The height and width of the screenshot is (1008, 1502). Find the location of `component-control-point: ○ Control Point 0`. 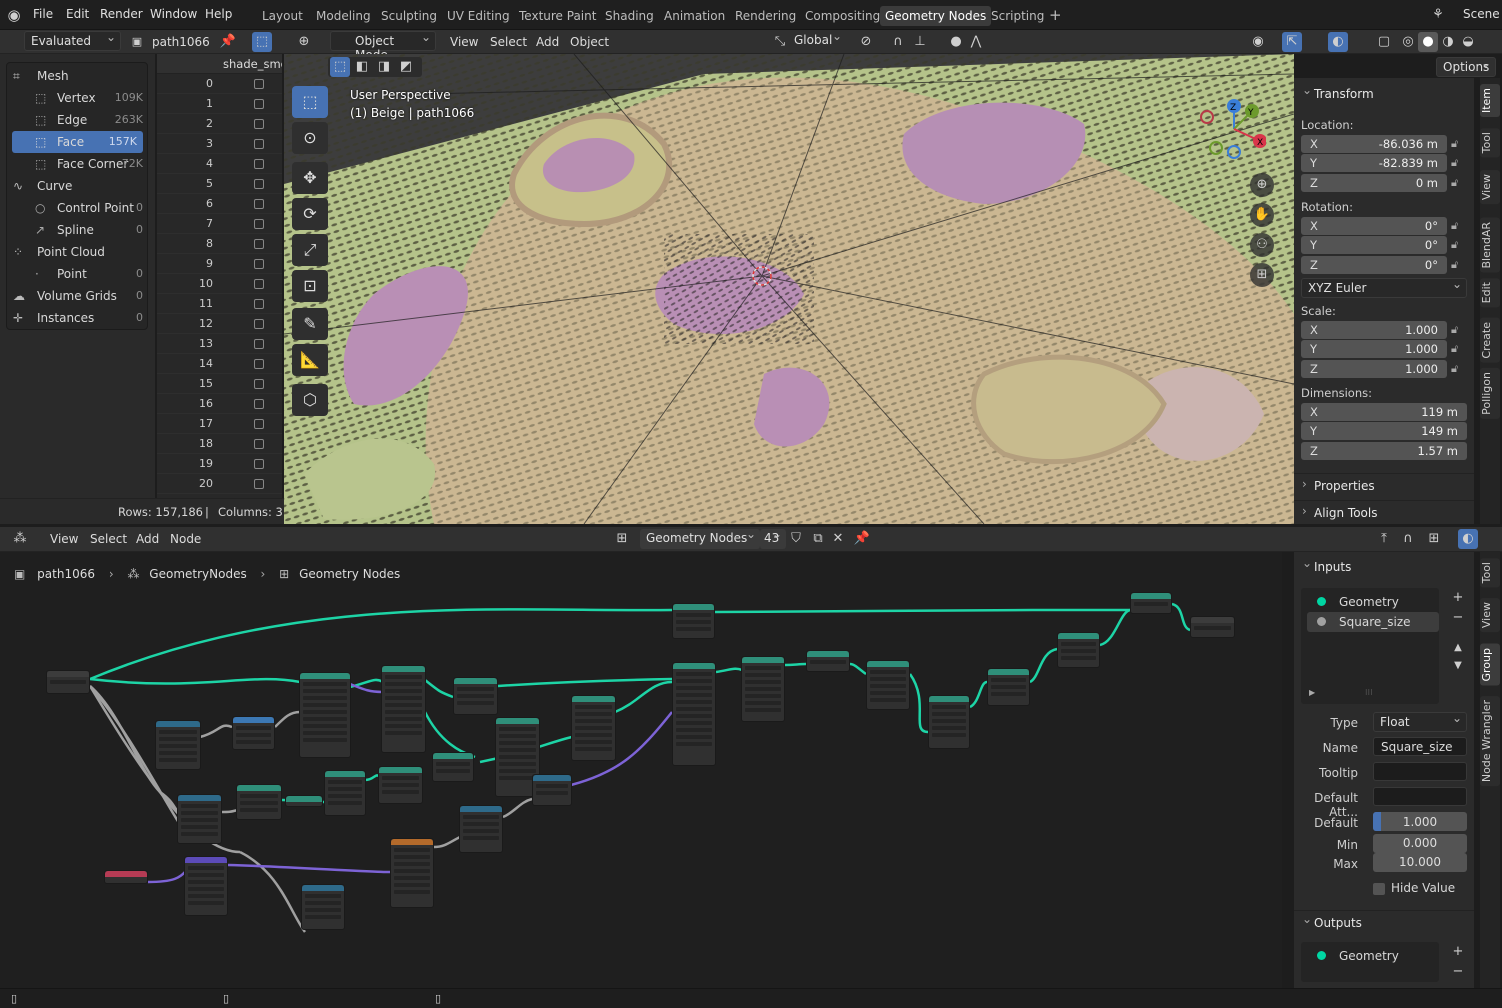

component-control-point: ○ Control Point 0 is located at coordinates (78, 208).